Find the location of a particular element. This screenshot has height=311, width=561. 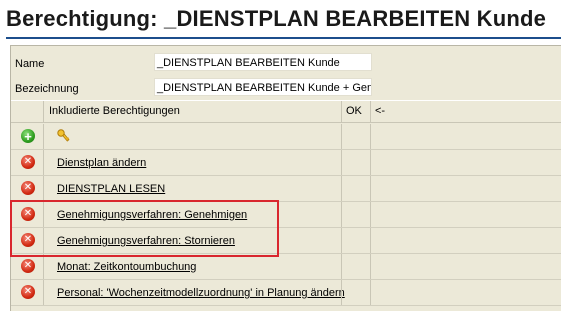

table-row: ✕ Monat: Zeitkontoumbuchung is located at coordinates (286, 267).